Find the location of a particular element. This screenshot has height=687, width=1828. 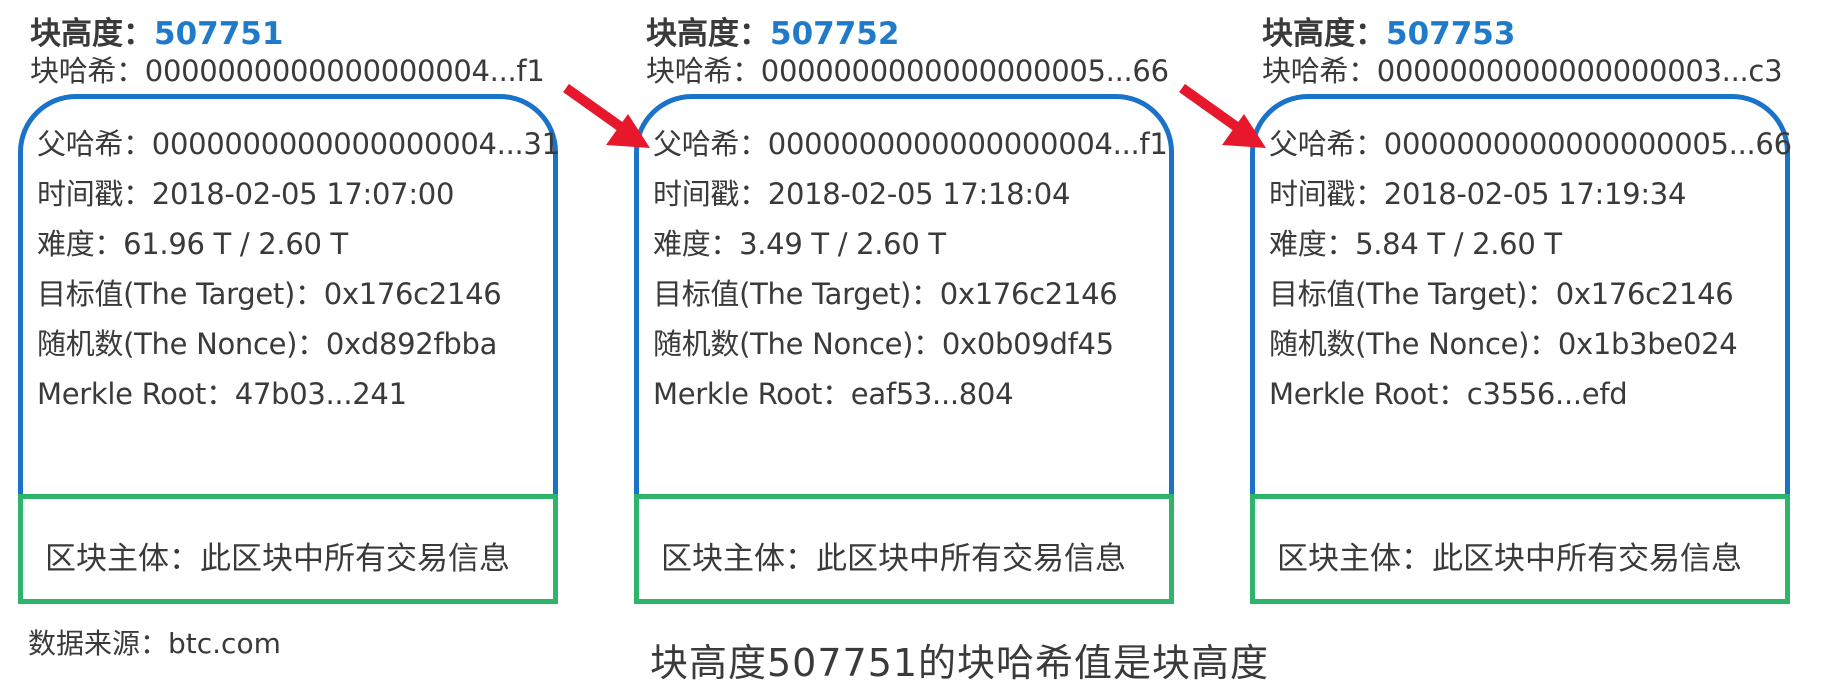

block-hash: 块哈希：0000000000000000004...f1 is located at coordinates (287, 71).